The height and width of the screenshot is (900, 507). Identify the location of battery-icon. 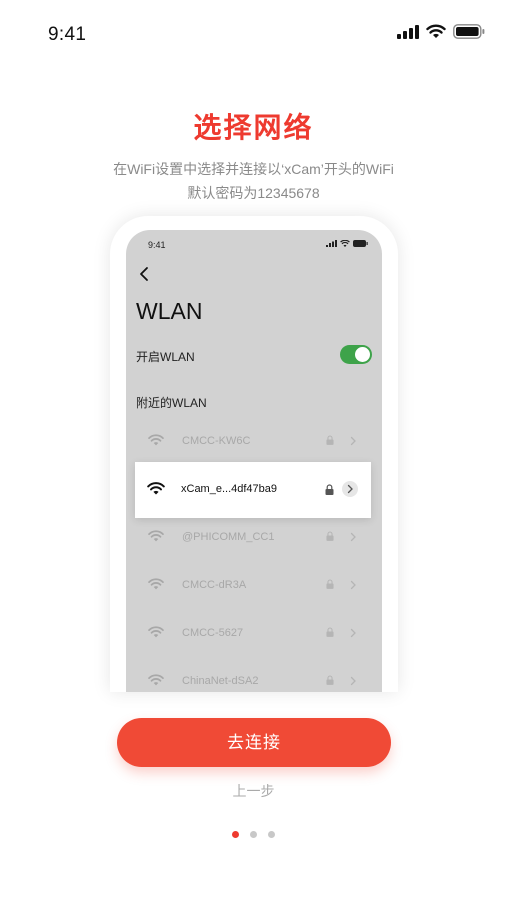
(469, 31).